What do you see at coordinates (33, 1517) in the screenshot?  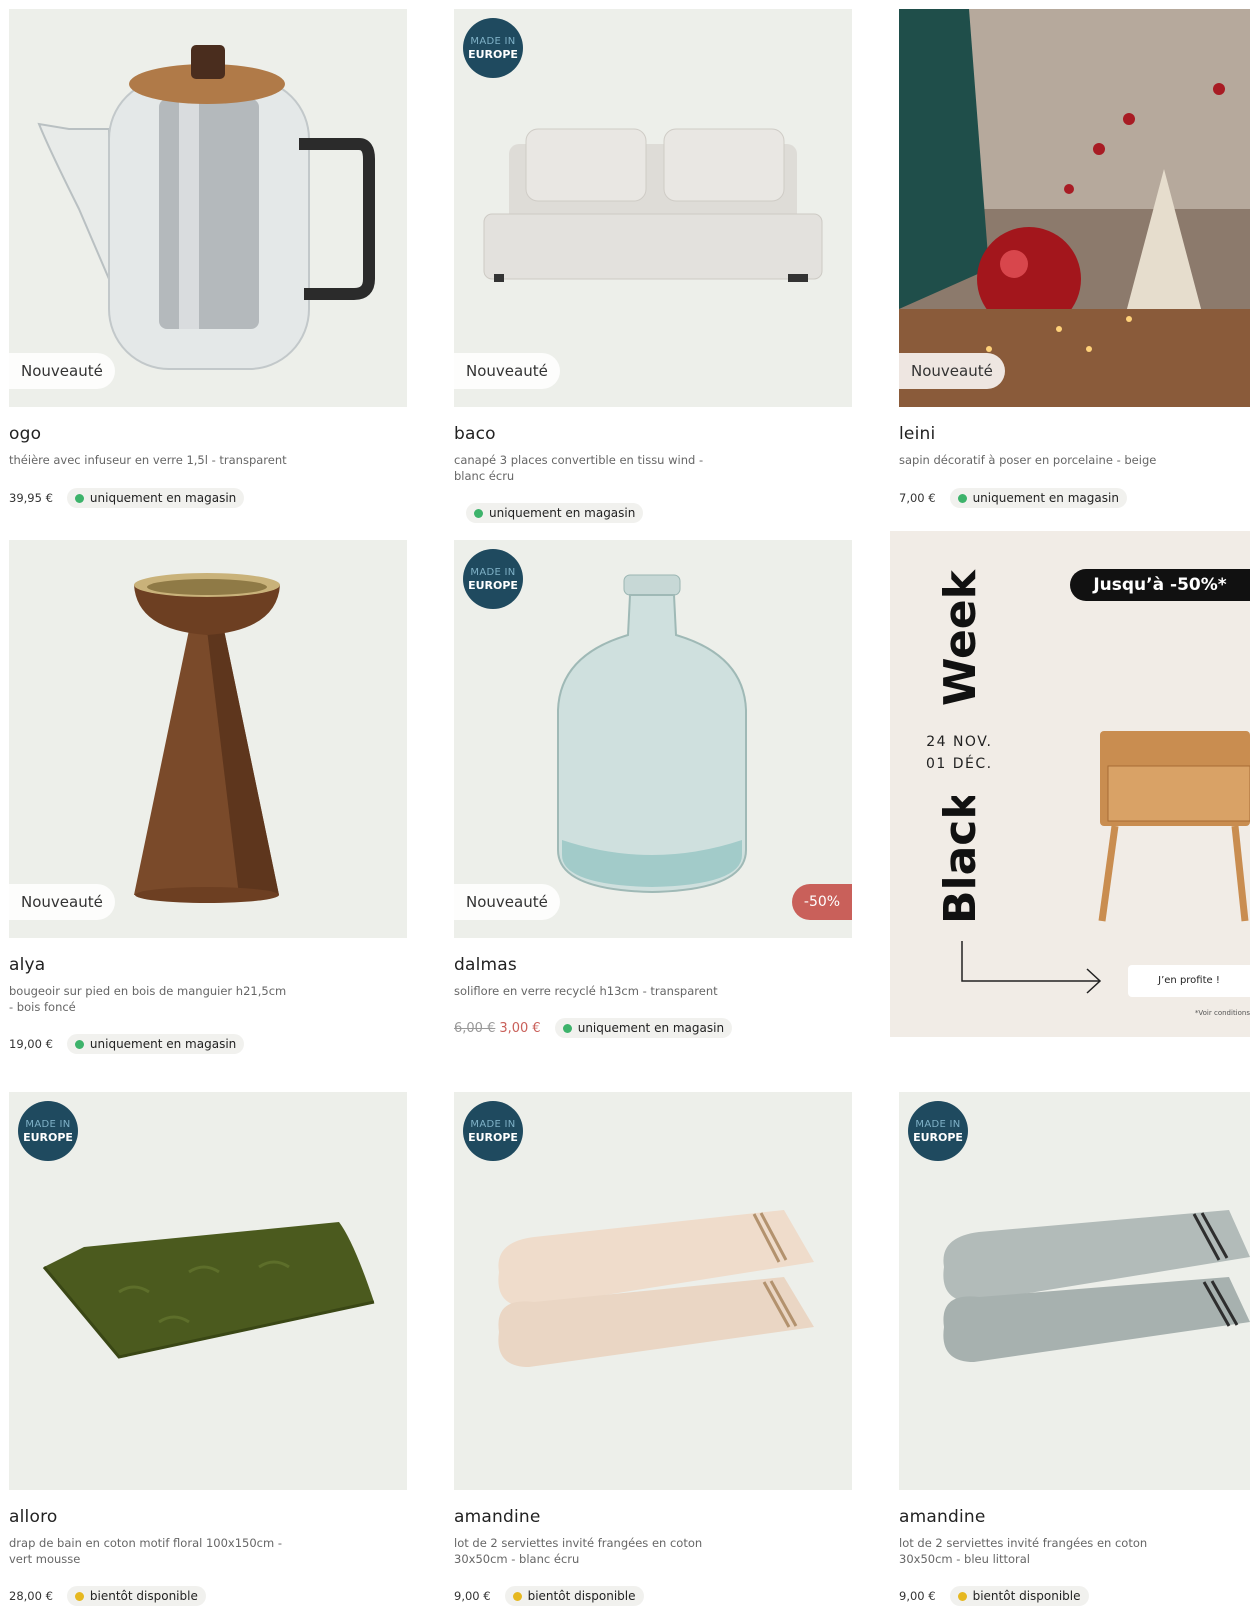 I see `product-name: alloro` at bounding box center [33, 1517].